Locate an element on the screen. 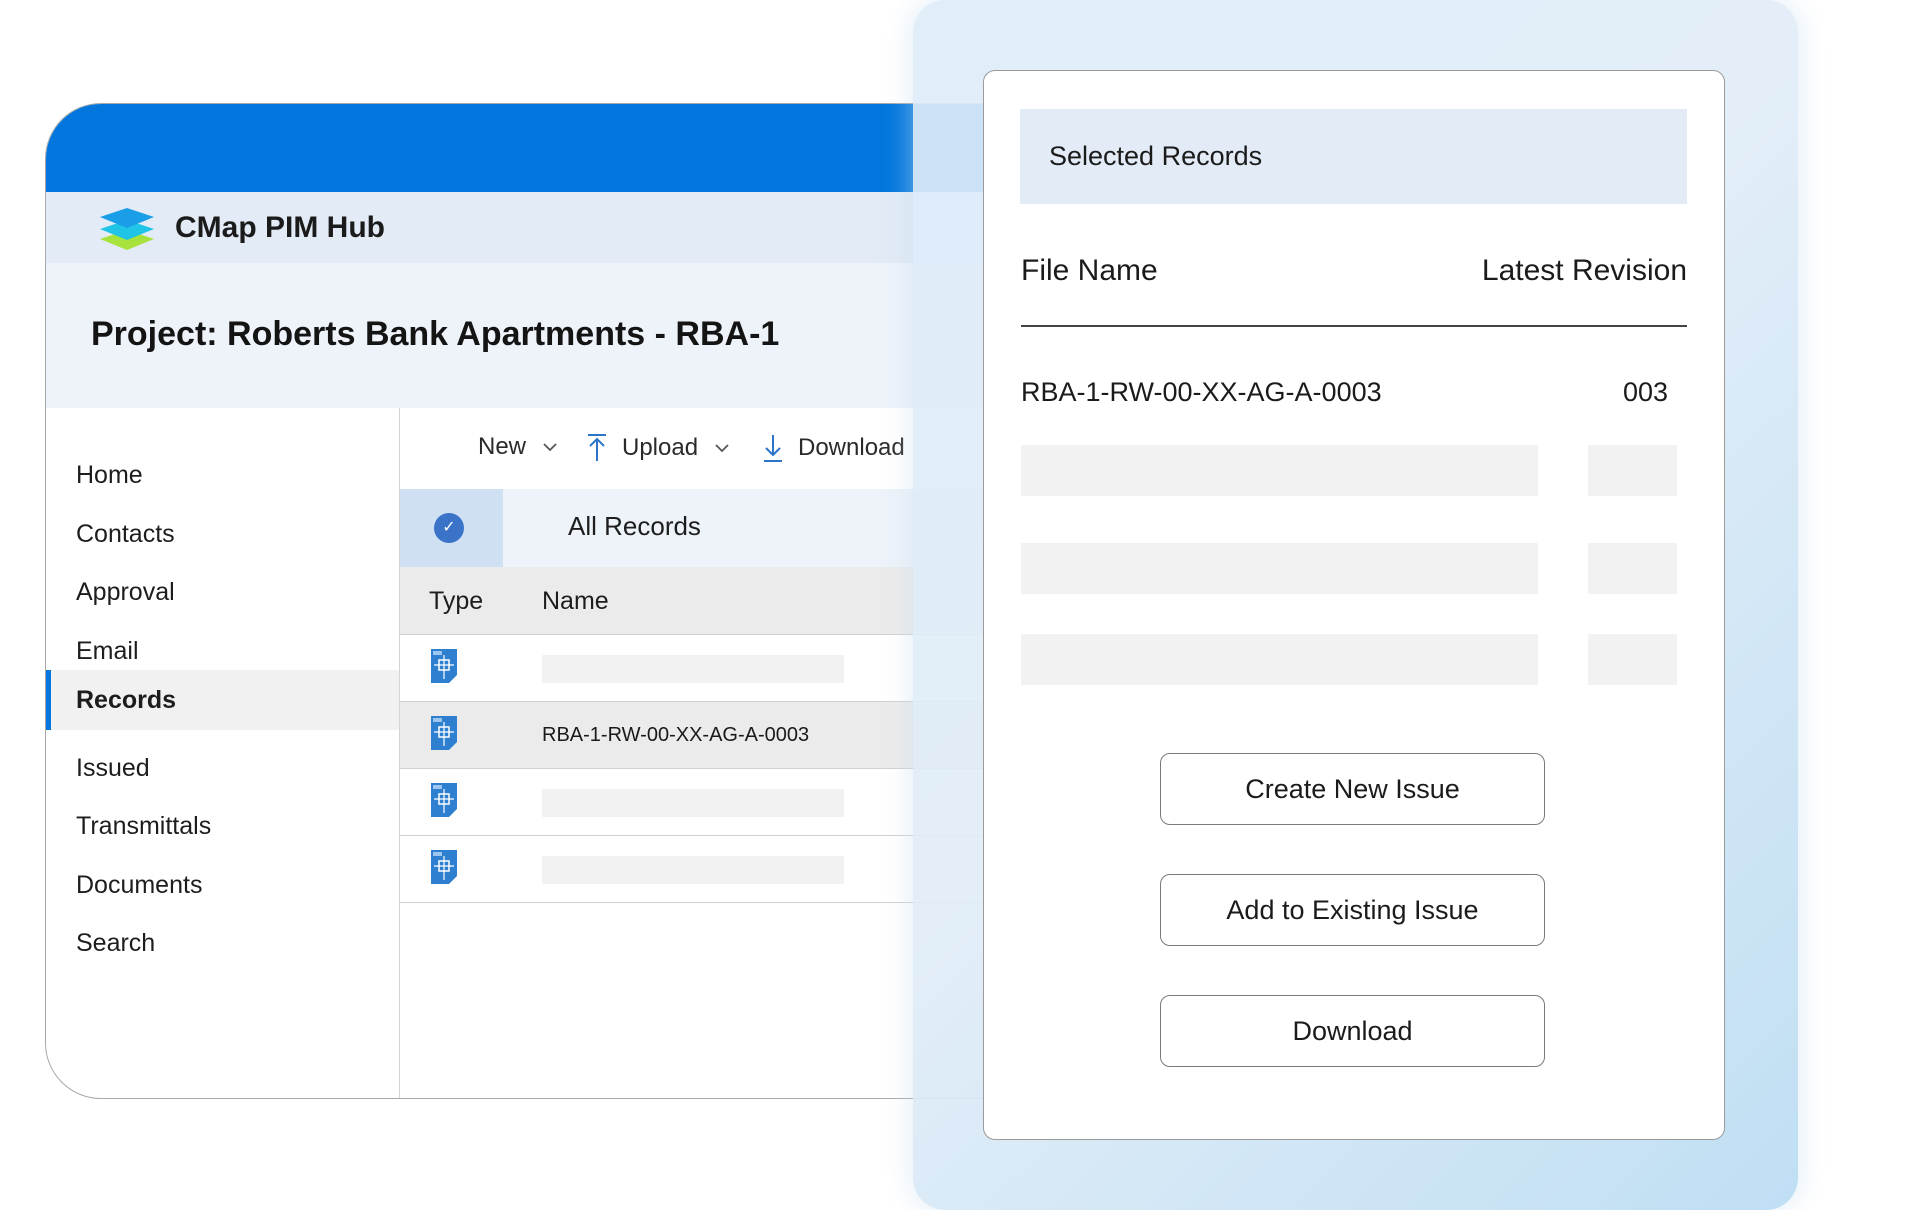 This screenshot has width=1919, height=1210. download-button: Download is located at coordinates (1352, 1031).